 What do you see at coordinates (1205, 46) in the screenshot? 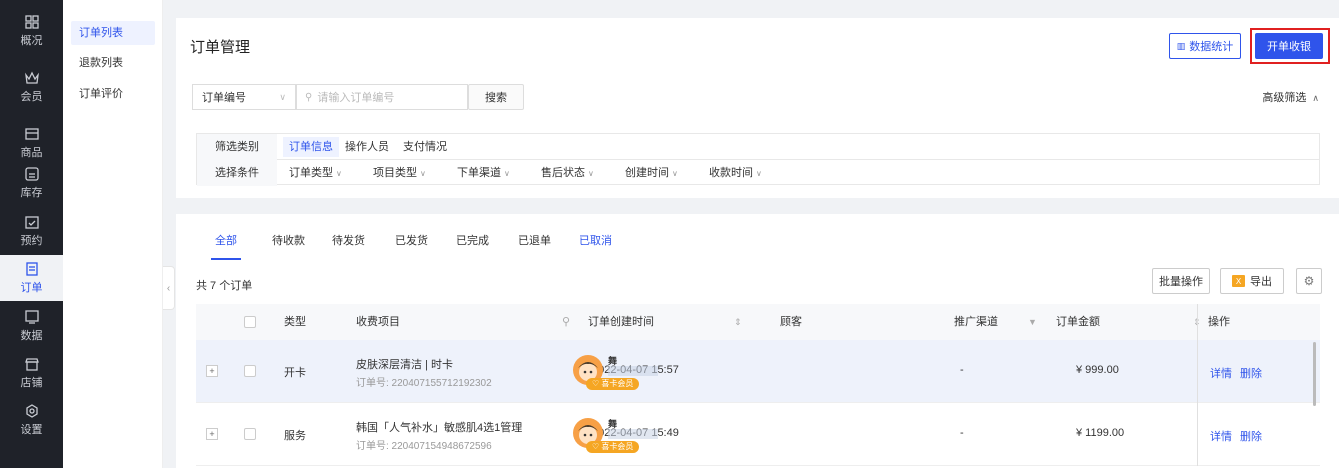
I see `data-stats-button: ▥ 数据统计` at bounding box center [1205, 46].